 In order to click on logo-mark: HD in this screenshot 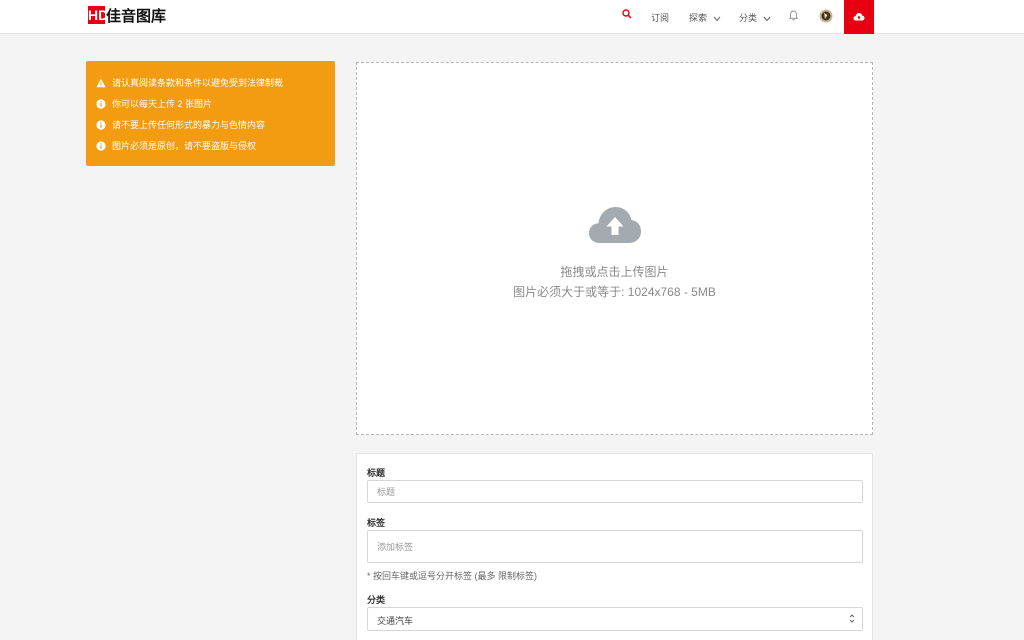, I will do `click(98, 15)`.